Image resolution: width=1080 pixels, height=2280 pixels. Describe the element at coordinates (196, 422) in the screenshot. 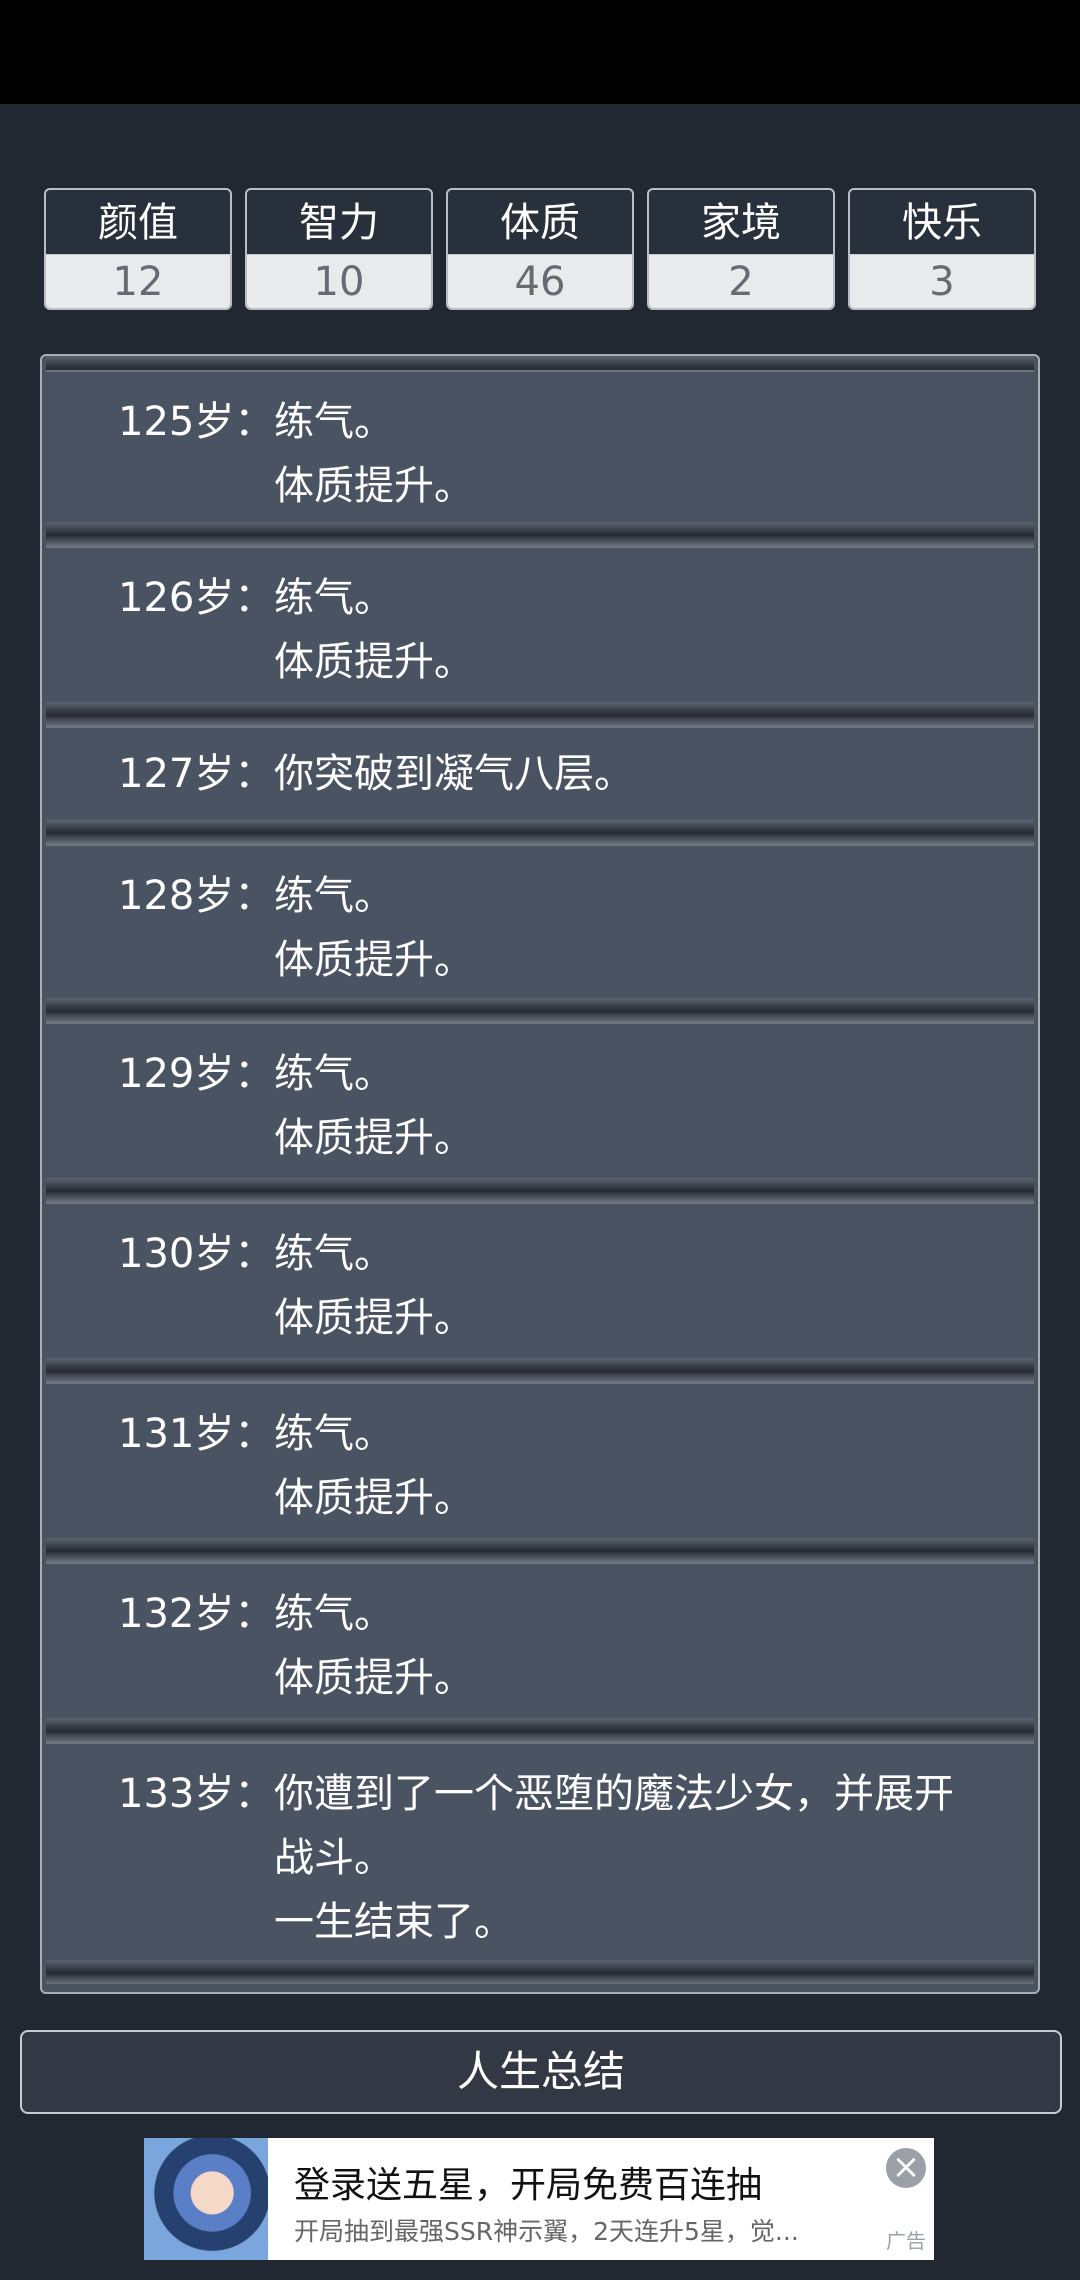

I see `entry-age: 125岁：` at that location.